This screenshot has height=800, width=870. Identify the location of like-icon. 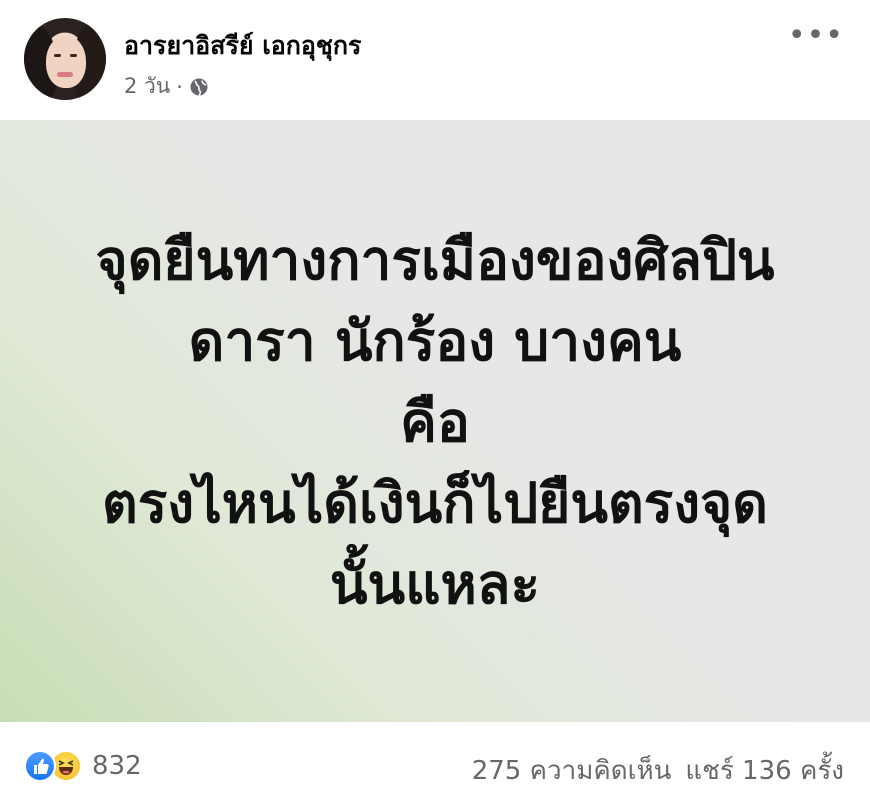
(40, 766).